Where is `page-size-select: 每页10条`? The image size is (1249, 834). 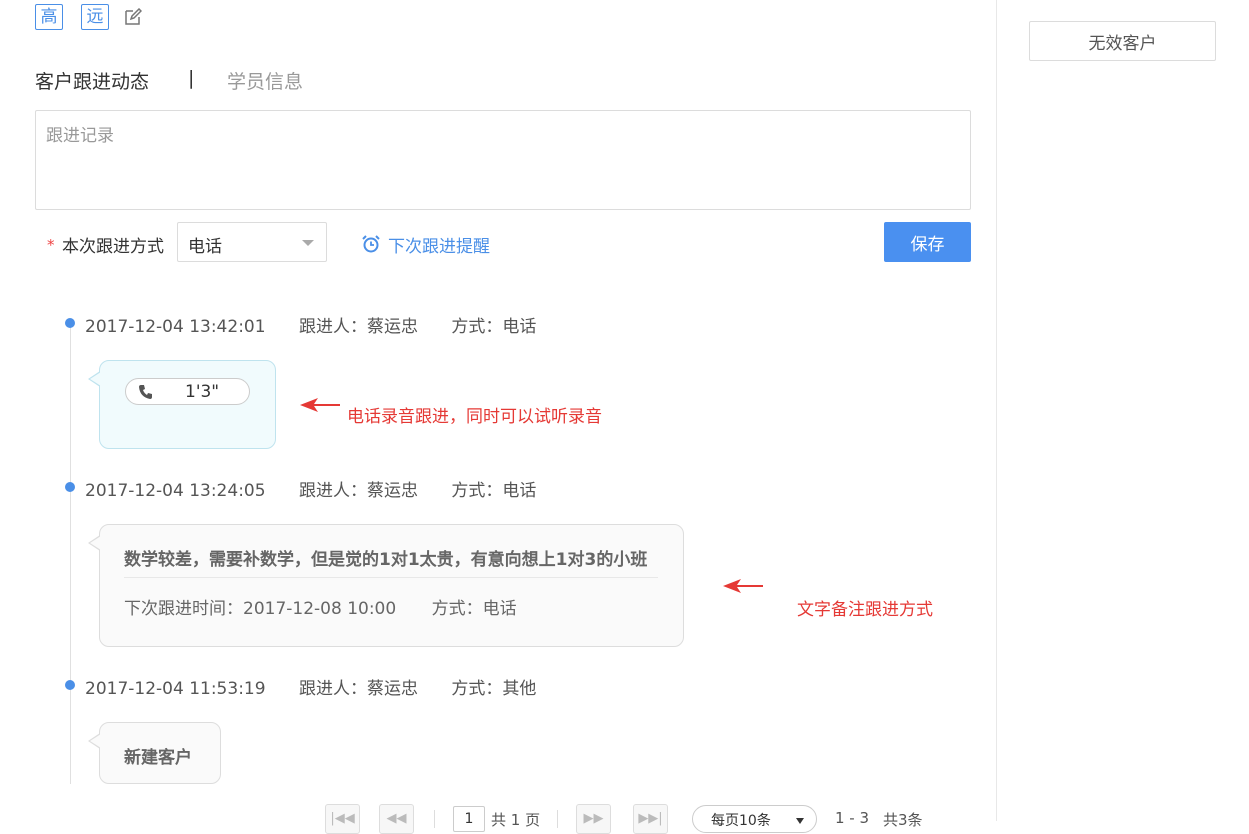
page-size-select: 每页10条 is located at coordinates (754, 819).